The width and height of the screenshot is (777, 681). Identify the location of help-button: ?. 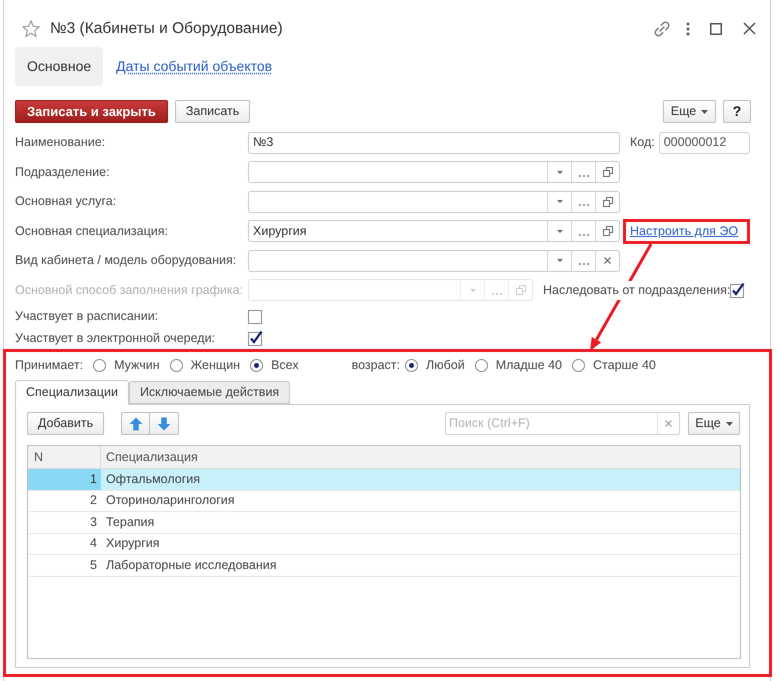
(737, 111).